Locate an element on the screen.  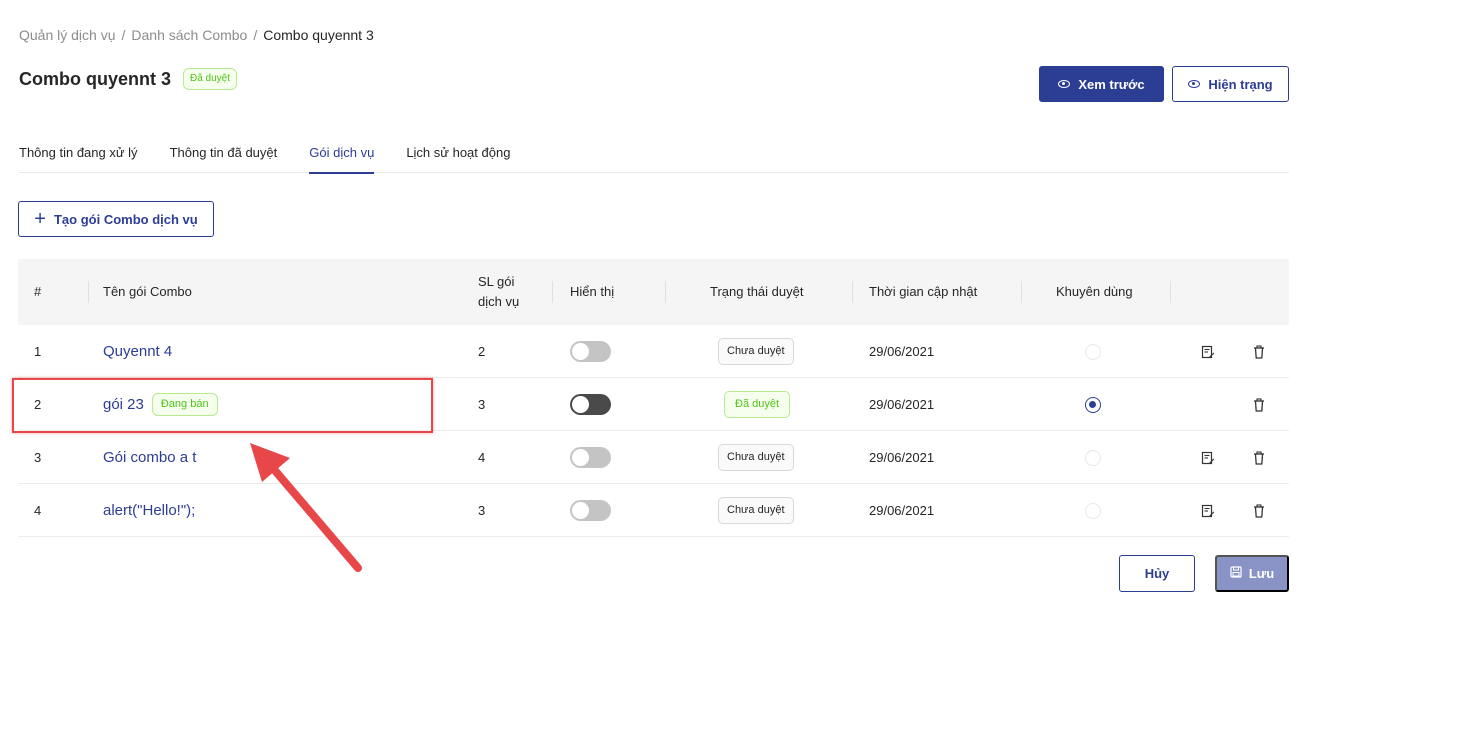
status-badge: Đã duyệt is located at coordinates (210, 79).